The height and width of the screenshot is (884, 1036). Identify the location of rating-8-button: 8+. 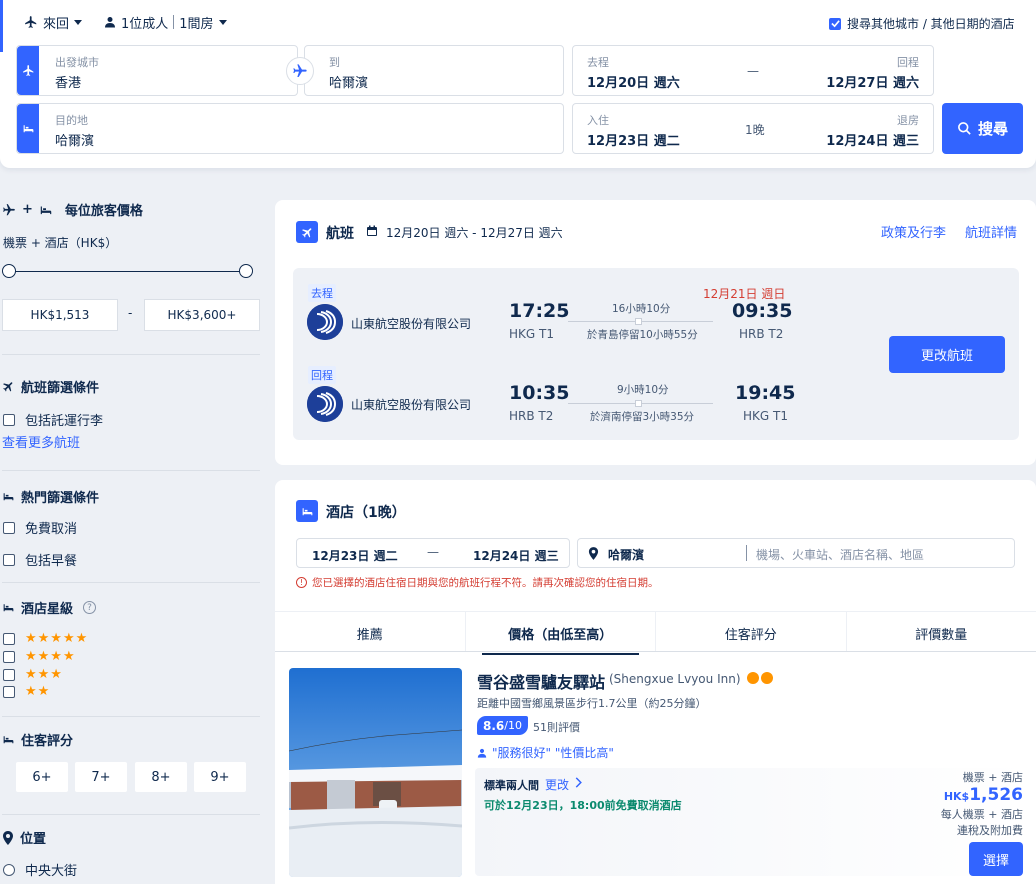
(161, 777).